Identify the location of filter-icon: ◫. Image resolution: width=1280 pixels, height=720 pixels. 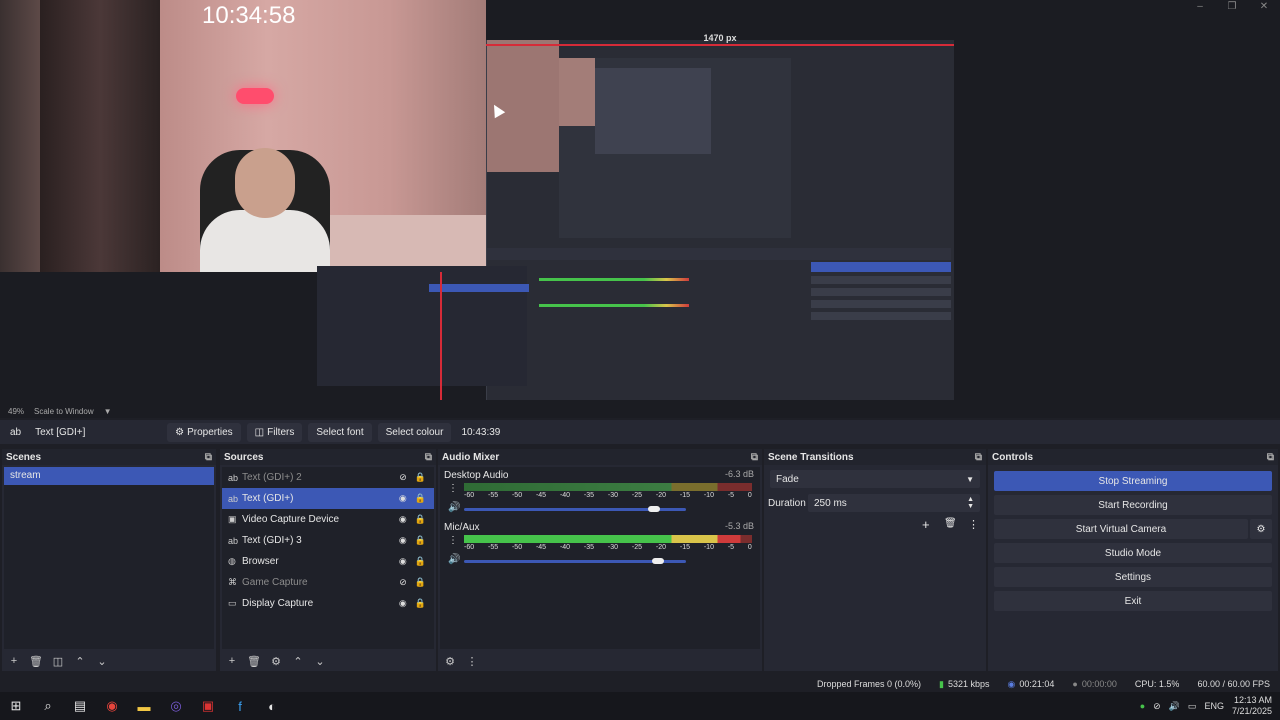
(58, 661).